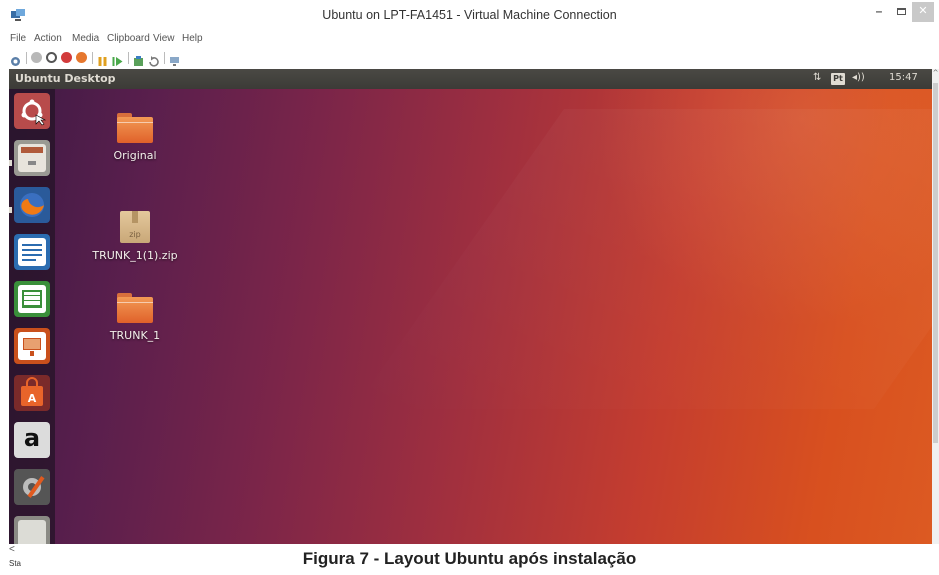  Describe the element at coordinates (469, 558) in the screenshot. I see `figure-caption: Figura 7 - Layout Ubuntu após instalação` at that location.